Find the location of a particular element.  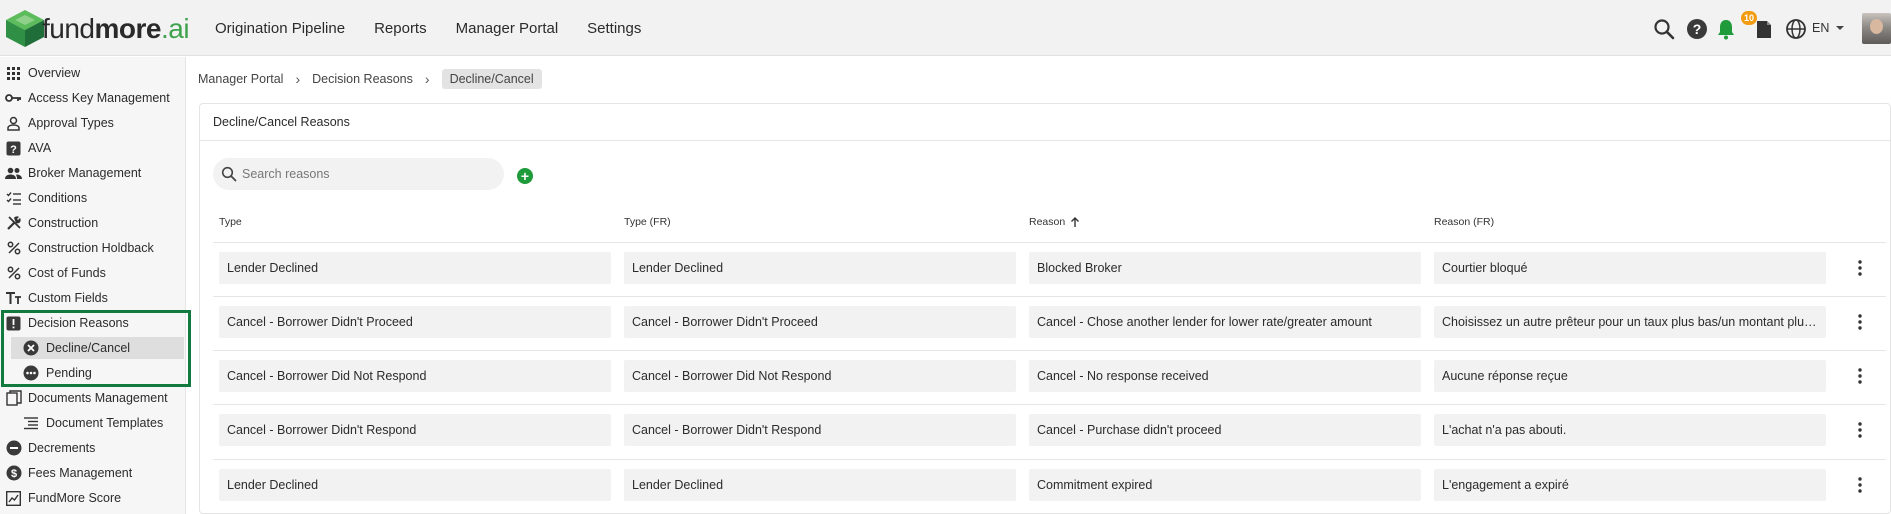

sidebar-item-custom-fields: Custom Fields is located at coordinates (93, 298).